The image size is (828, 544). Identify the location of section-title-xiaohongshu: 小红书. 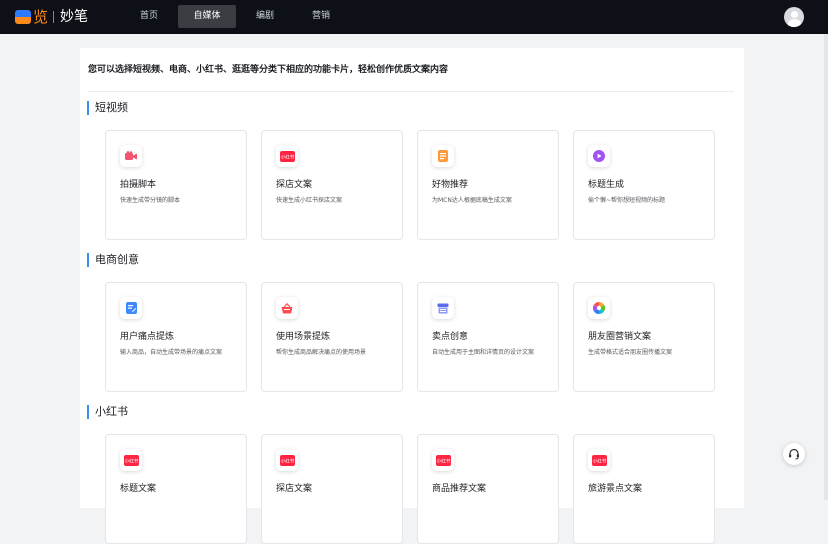
(107, 412).